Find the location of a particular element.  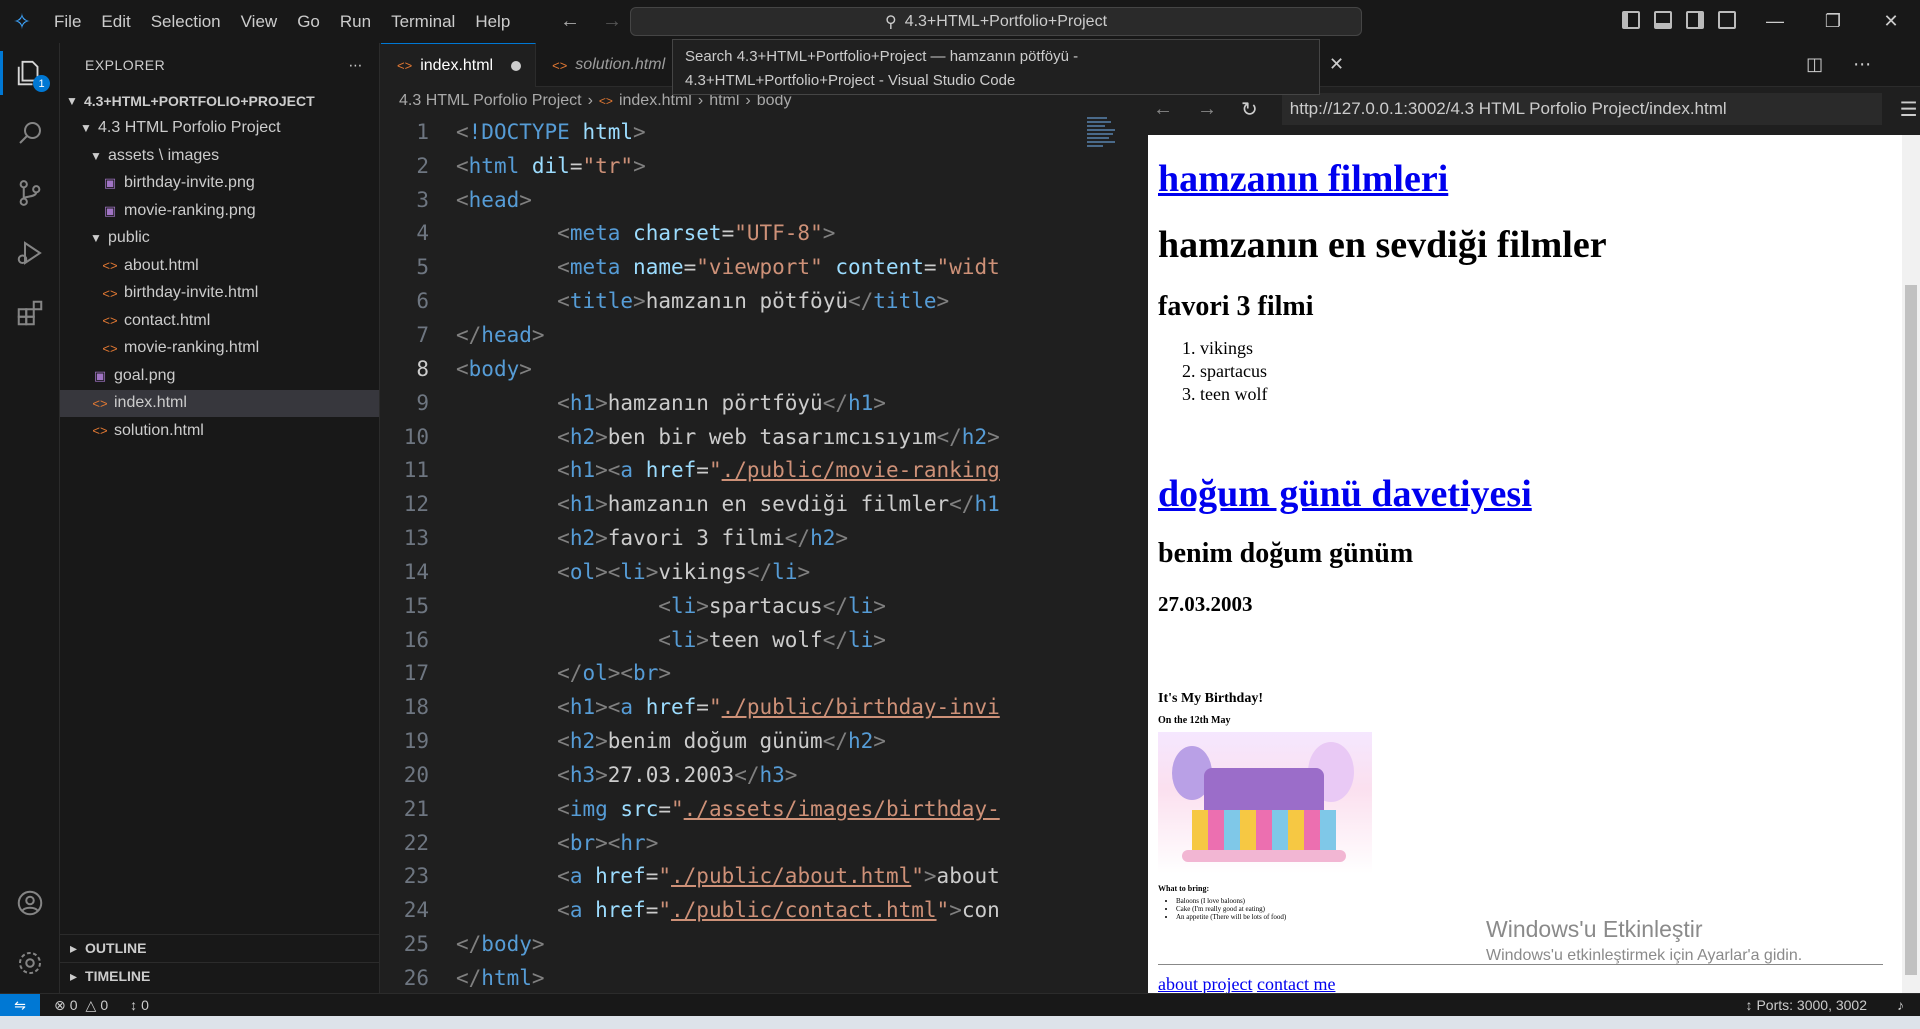

tab-solution-html: <> solution.html is located at coordinates (608, 65).